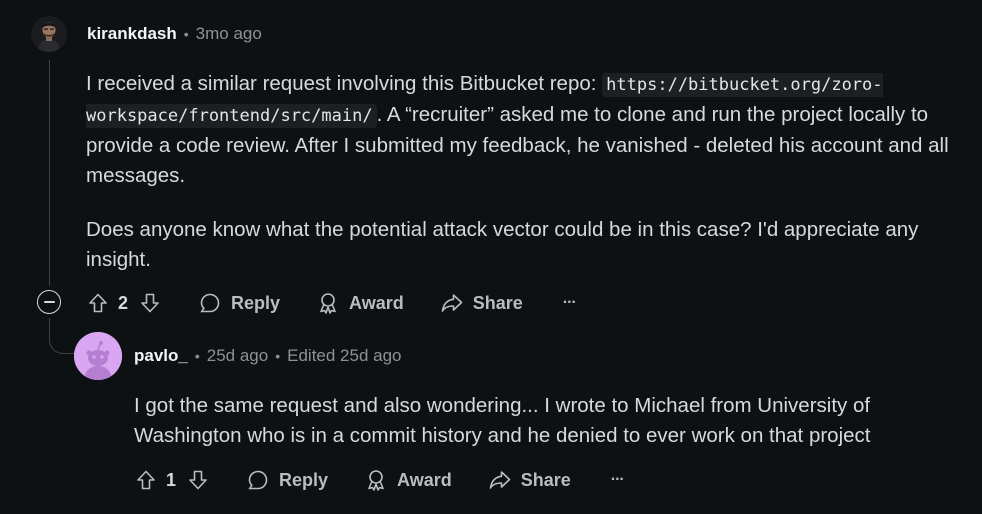 The image size is (982, 514). What do you see at coordinates (49, 173) in the screenshot?
I see `thread-line` at bounding box center [49, 173].